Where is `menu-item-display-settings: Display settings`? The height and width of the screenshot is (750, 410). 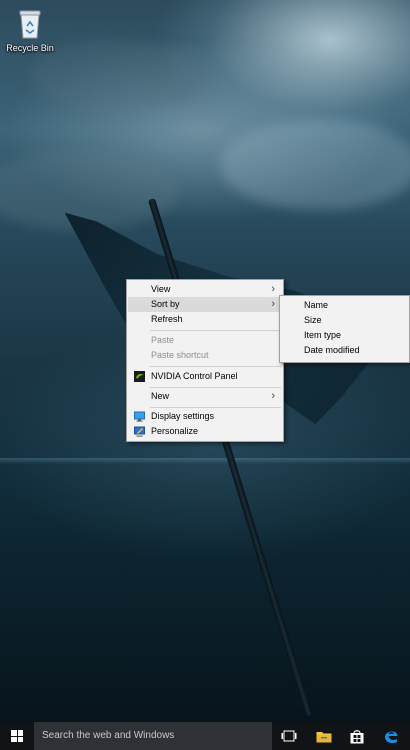
menu-item-display-settings: Display settings is located at coordinates (205, 416).